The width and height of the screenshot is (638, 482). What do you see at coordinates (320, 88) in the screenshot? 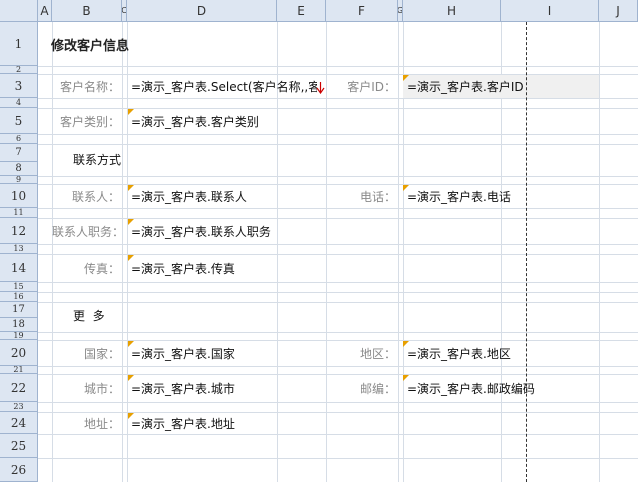
I see `dropdown-arrow-icon` at bounding box center [320, 88].